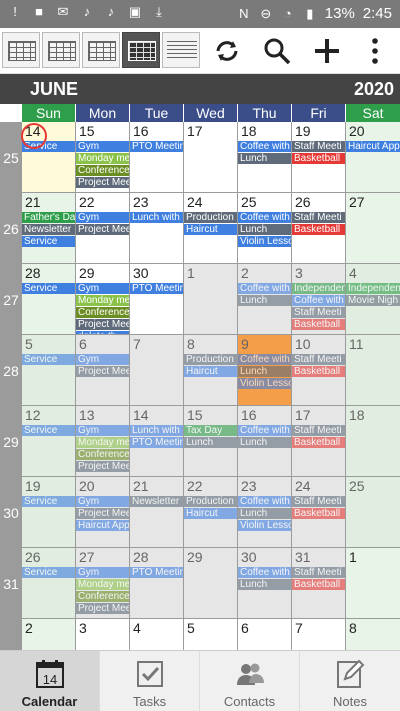 This screenshot has width=400, height=711. I want to click on day-view-button, so click(21, 50).